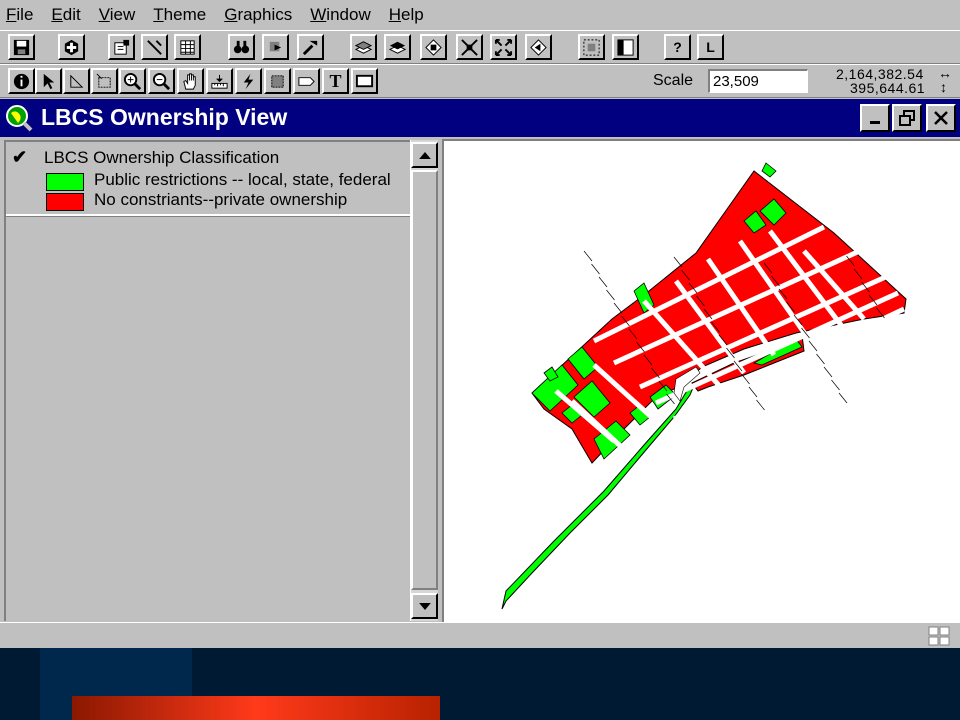  What do you see at coordinates (875, 122) in the screenshot?
I see `minimize-icon` at bounding box center [875, 122].